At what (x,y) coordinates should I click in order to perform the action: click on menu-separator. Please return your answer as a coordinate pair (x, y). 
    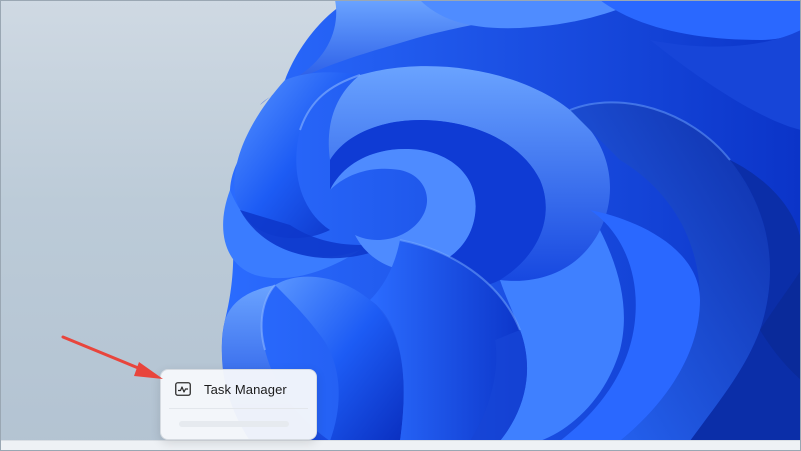
    Looking at the image, I should click on (238, 408).